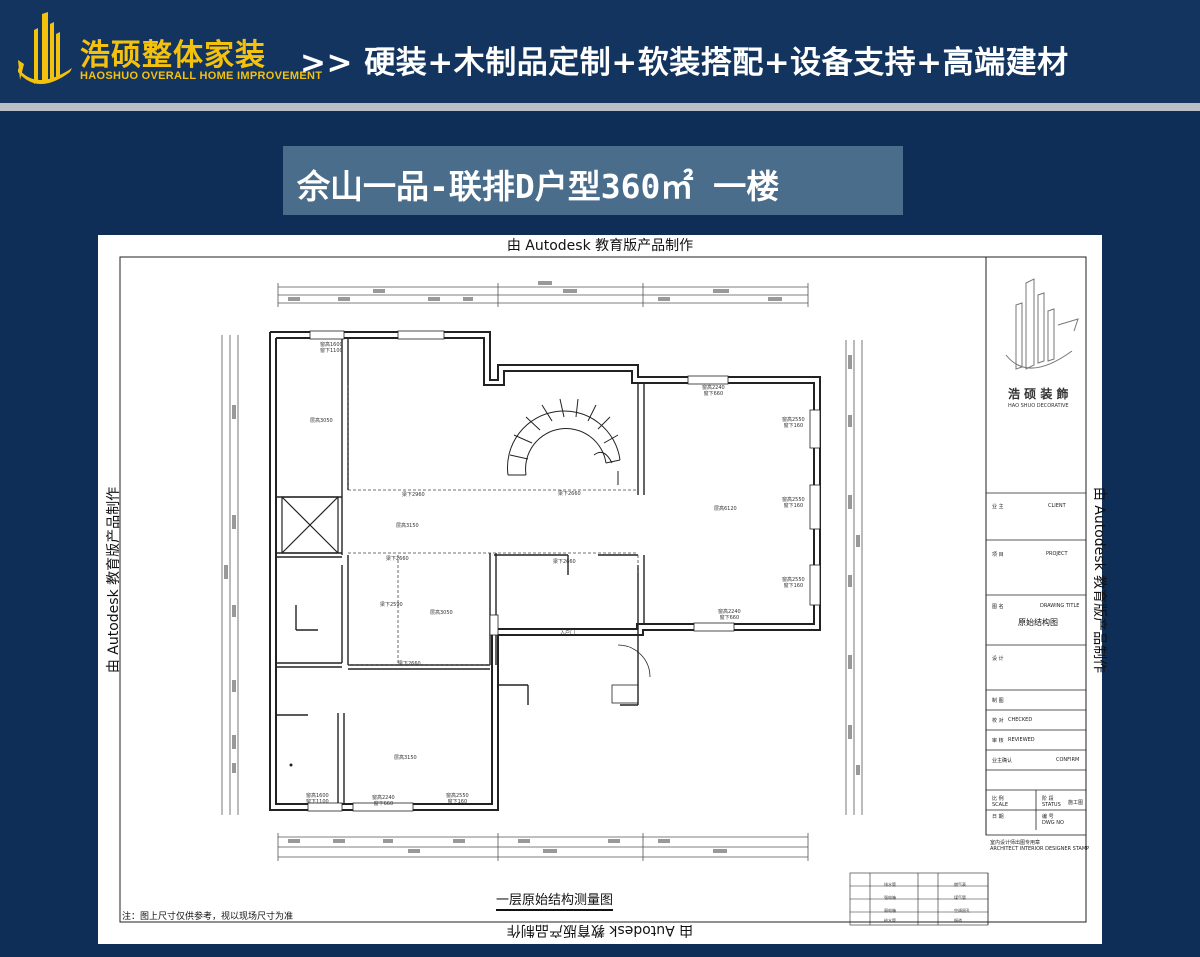 This screenshot has width=1200, height=957. I want to click on legend-item: 煤气管, so click(960, 897).